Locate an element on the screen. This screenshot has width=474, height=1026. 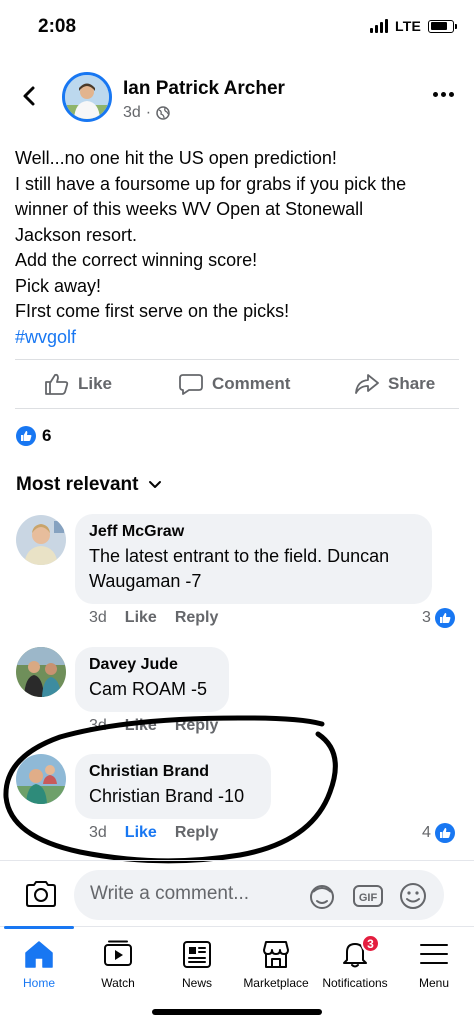
tab-notifications: 3 Notifications is located at coordinates (355, 962).